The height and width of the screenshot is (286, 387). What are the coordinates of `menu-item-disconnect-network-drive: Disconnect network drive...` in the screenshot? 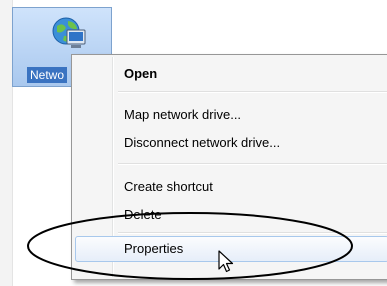 It's located at (249, 143).